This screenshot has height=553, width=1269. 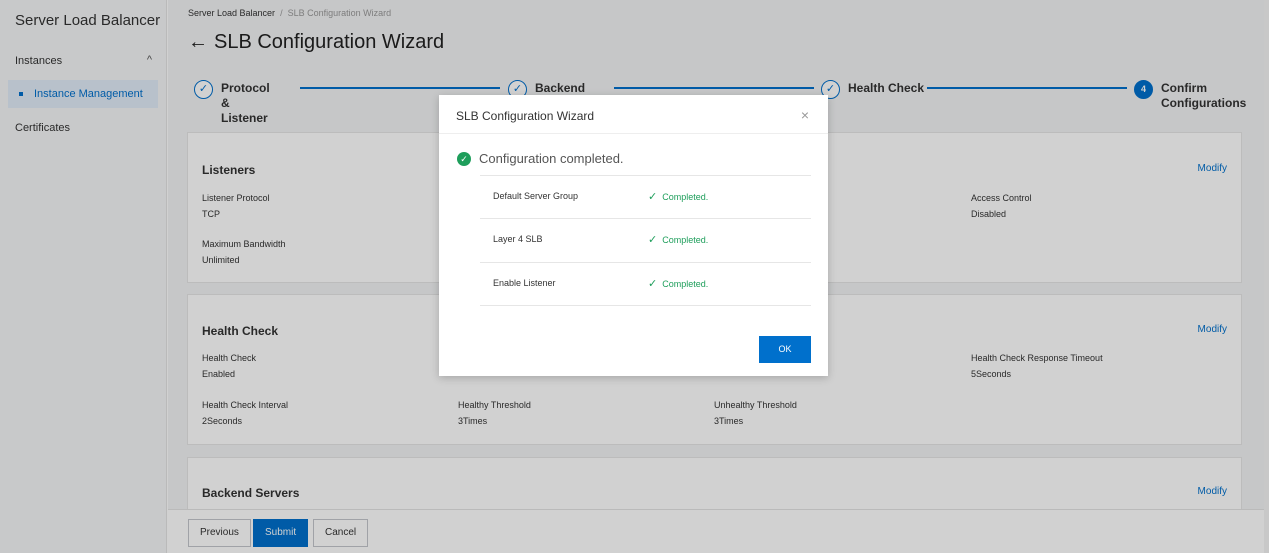 I want to click on task-row: Default Server Group ✓ Completed., so click(x=645, y=196).